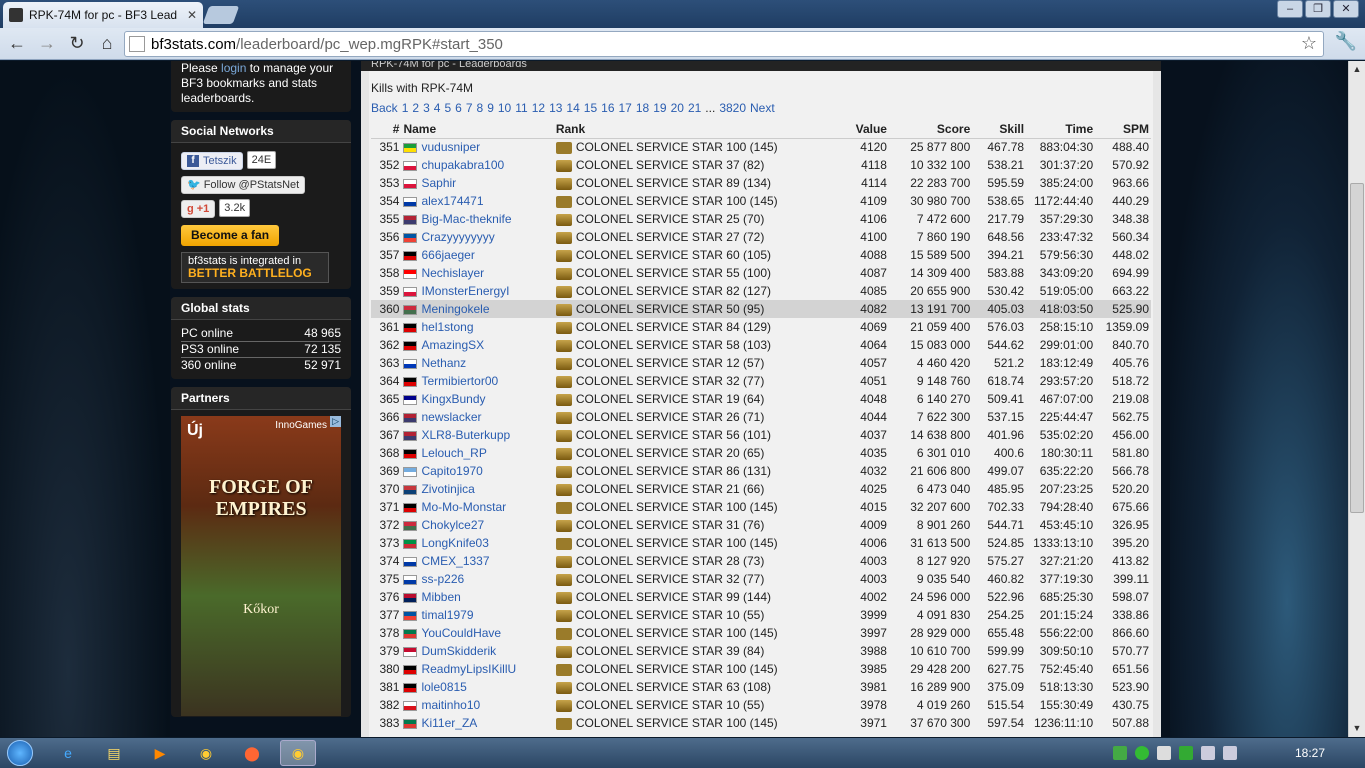 The width and height of the screenshot is (1365, 768). Describe the element at coordinates (762, 108) in the screenshot. I see `pager-next-link: Next` at that location.